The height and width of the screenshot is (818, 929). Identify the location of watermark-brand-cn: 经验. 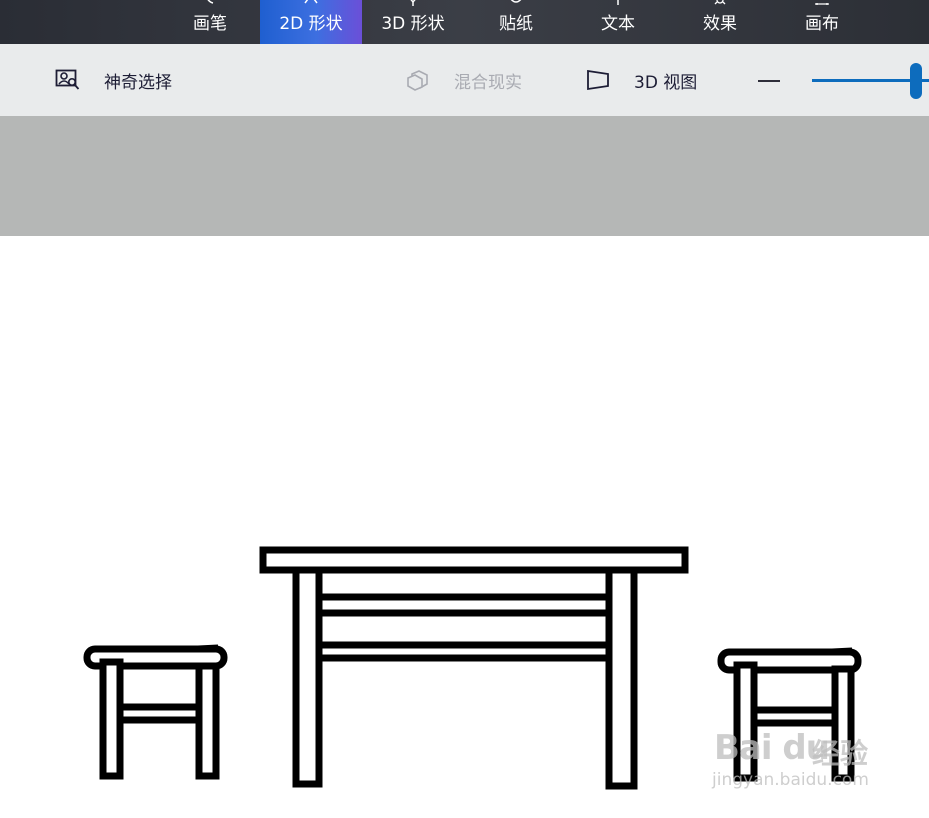
(840, 753).